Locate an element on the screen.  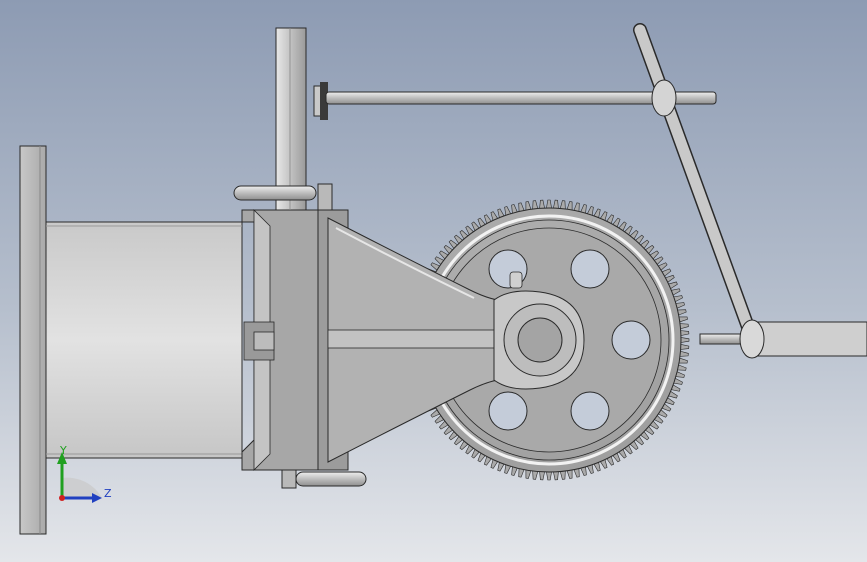
vertical-post is located at coordinates (291, 119).